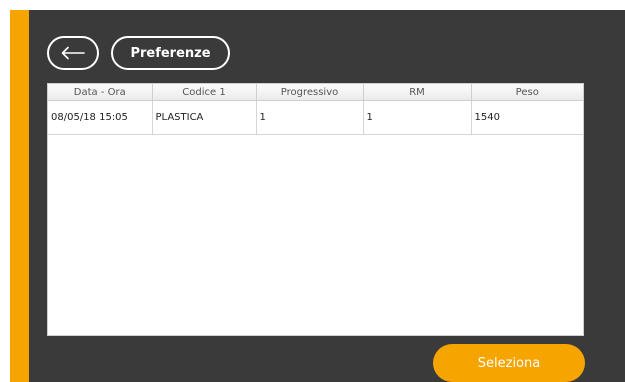 The image size is (625, 382). What do you see at coordinates (527, 92) in the screenshot?
I see `column-header-peso: Peso` at bounding box center [527, 92].